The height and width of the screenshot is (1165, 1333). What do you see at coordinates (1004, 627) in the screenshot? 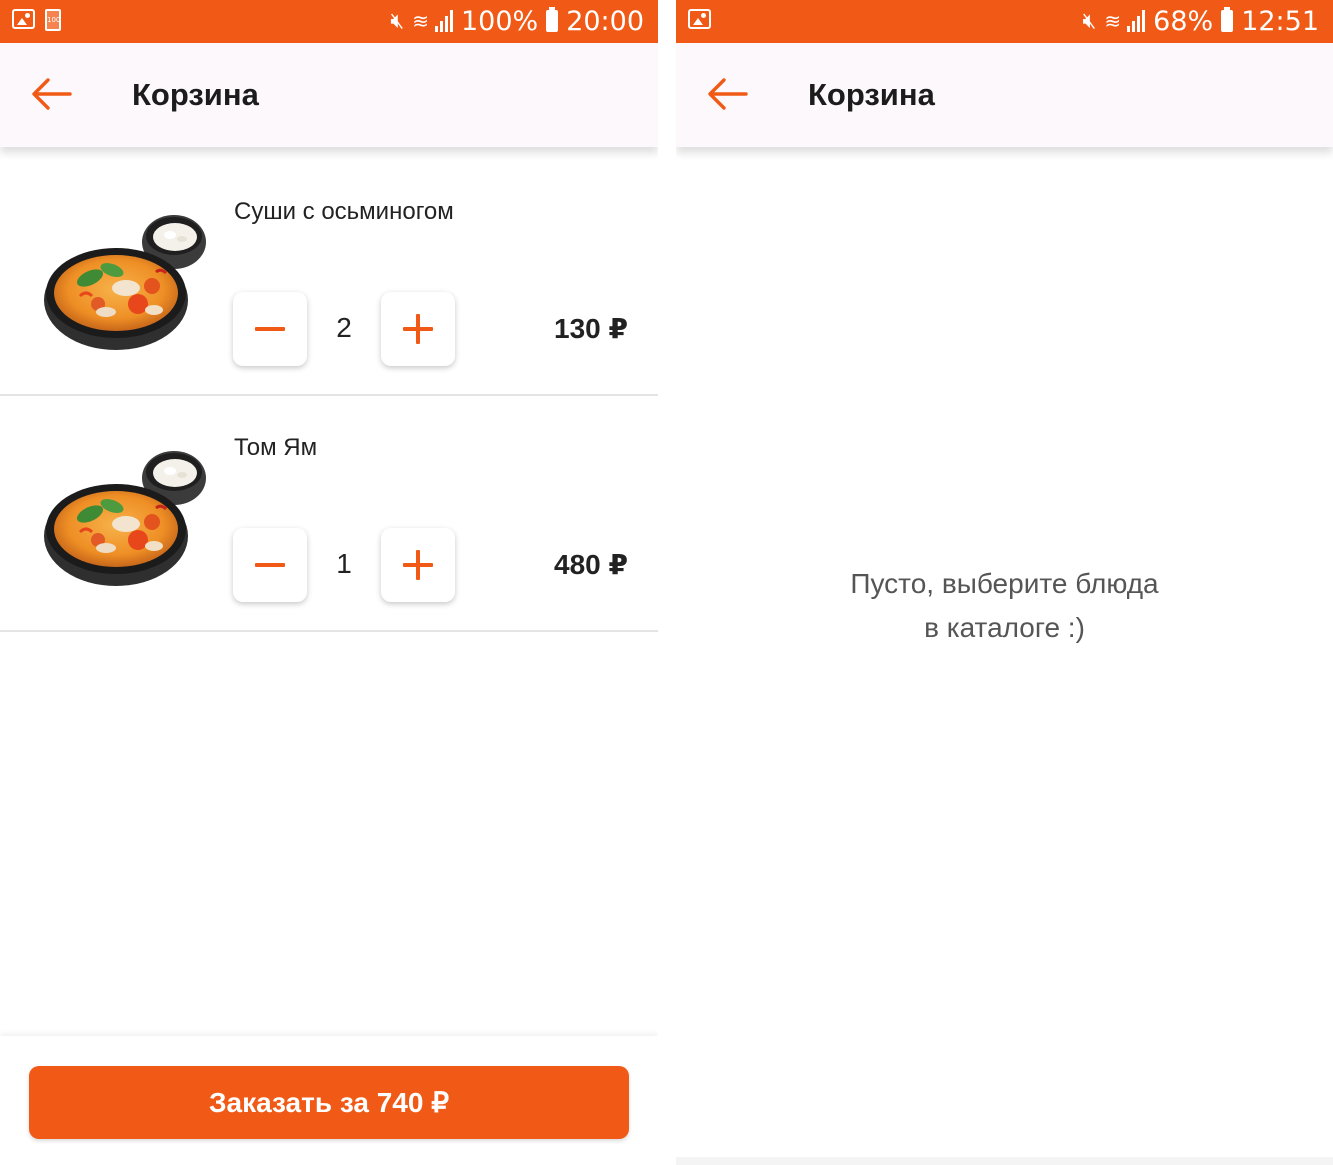
I see `empty-message-line-2: в каталоге :)` at bounding box center [1004, 627].